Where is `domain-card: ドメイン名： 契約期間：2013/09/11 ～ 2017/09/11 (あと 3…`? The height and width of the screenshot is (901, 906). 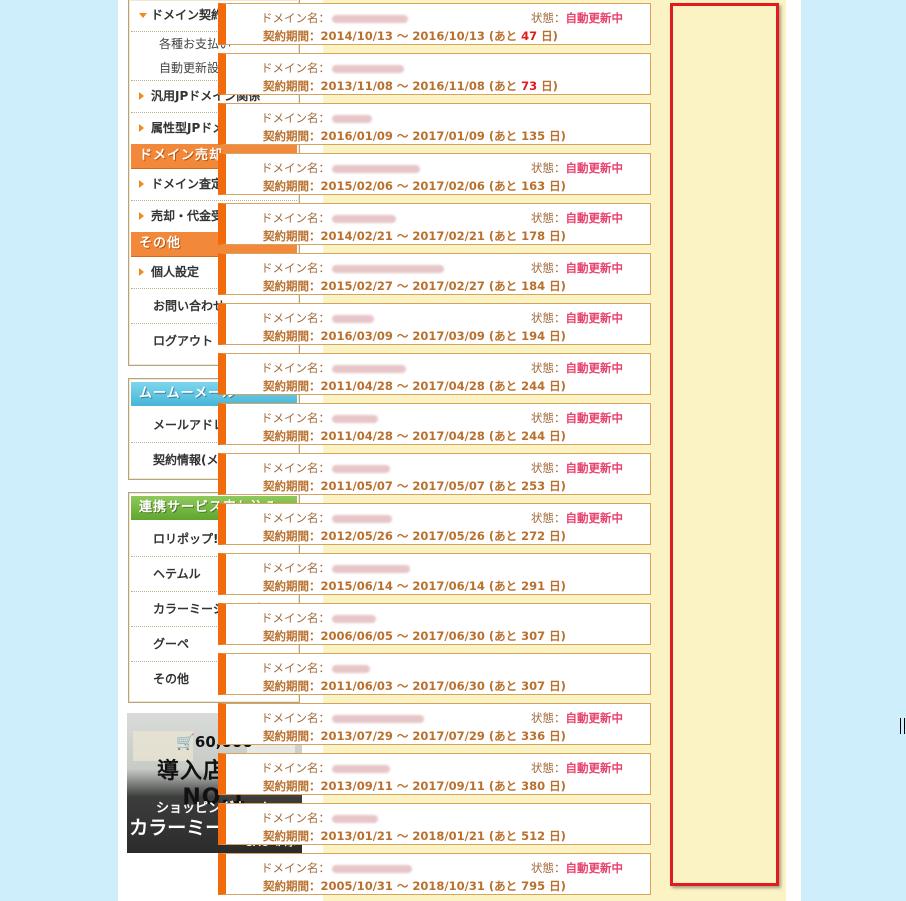
domain-card: ドメイン名： 契約期間：2013/09/11 ～ 2017/09/11 (あと 3… is located at coordinates (434, 774).